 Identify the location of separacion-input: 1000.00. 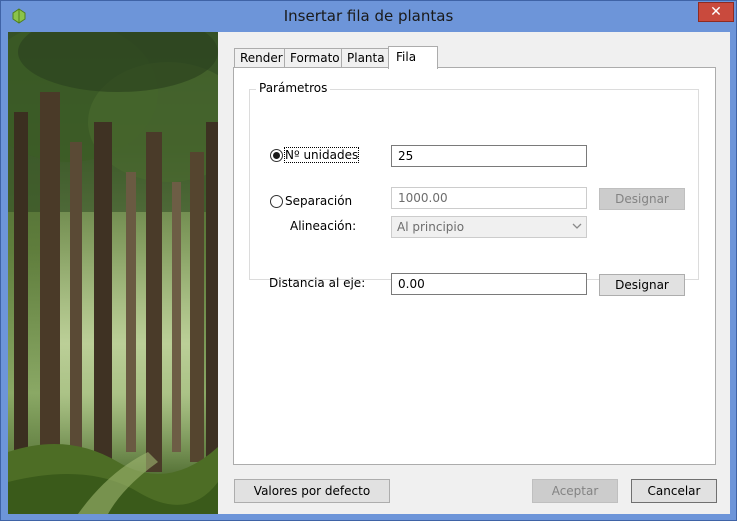
(489, 198).